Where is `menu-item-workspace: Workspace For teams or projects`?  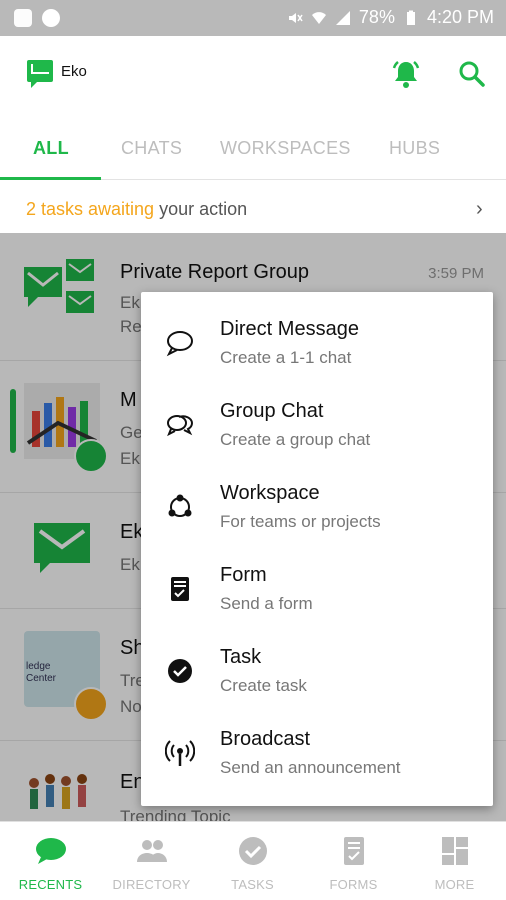 menu-item-workspace: Workspace For teams or projects is located at coordinates (317, 511).